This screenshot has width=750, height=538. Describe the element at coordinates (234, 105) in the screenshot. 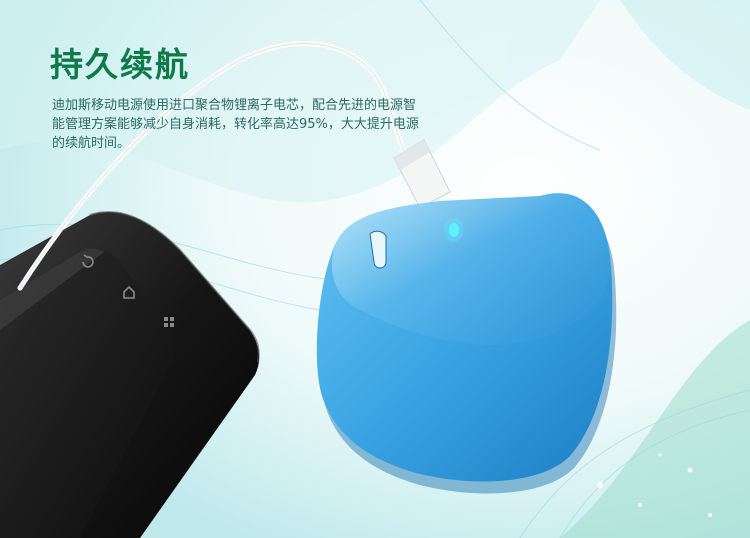

I see `description-line-1: 迪加斯移动电源使用进口聚合物锂离子电芯，配合先进的电源智` at that location.